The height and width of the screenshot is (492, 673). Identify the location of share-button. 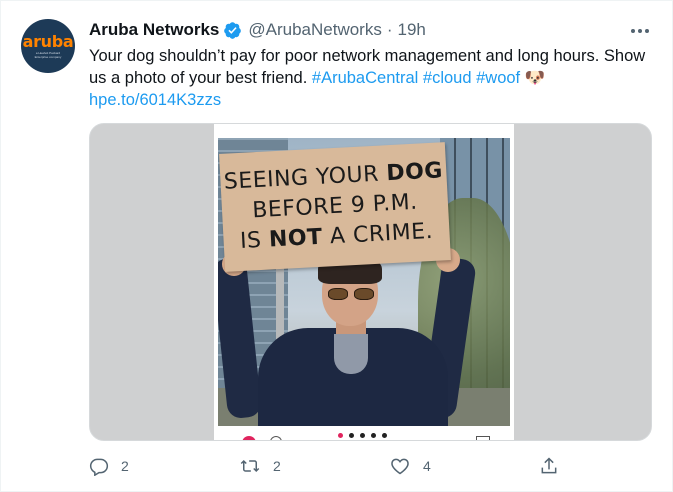
(549, 466).